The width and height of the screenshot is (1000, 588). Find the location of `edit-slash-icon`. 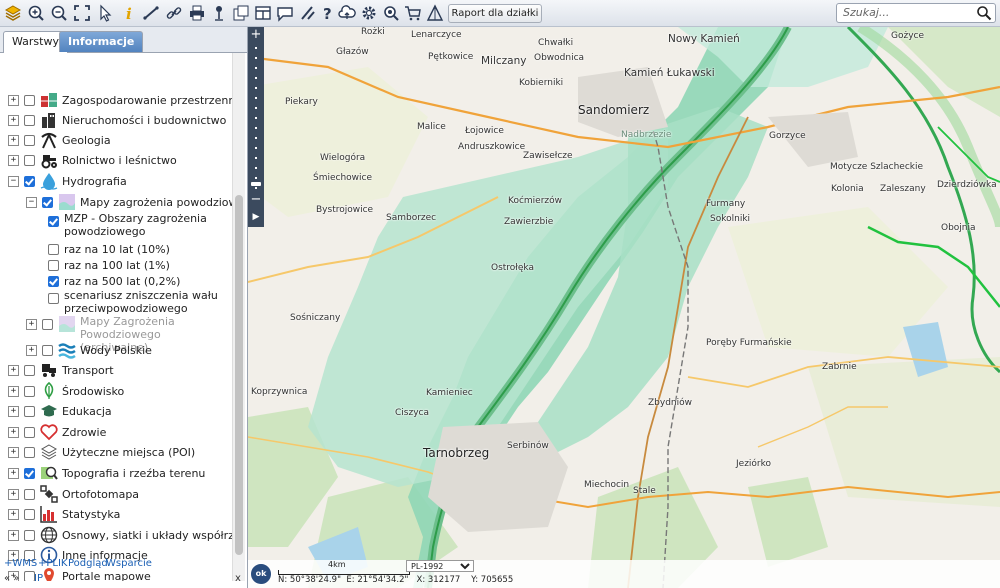

edit-slash-icon is located at coordinates (307, 13).